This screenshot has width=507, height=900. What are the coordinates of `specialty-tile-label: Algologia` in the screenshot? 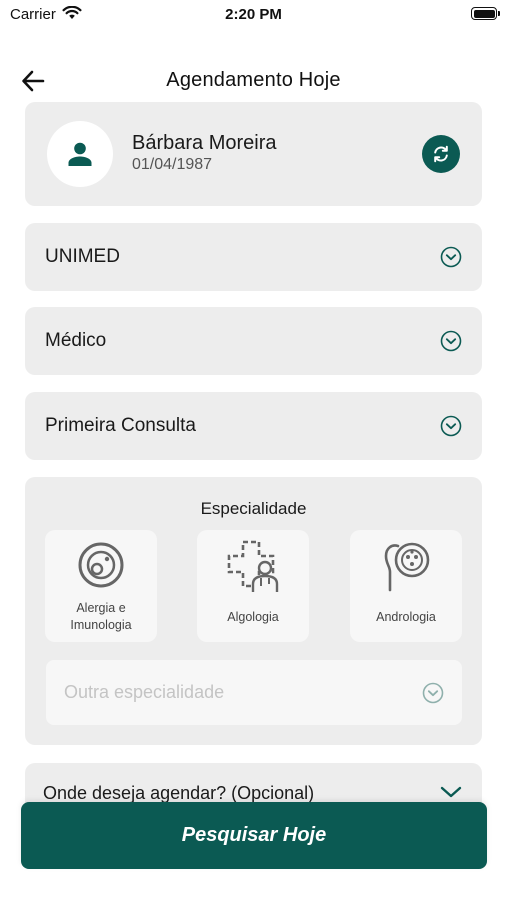 It's located at (253, 617).